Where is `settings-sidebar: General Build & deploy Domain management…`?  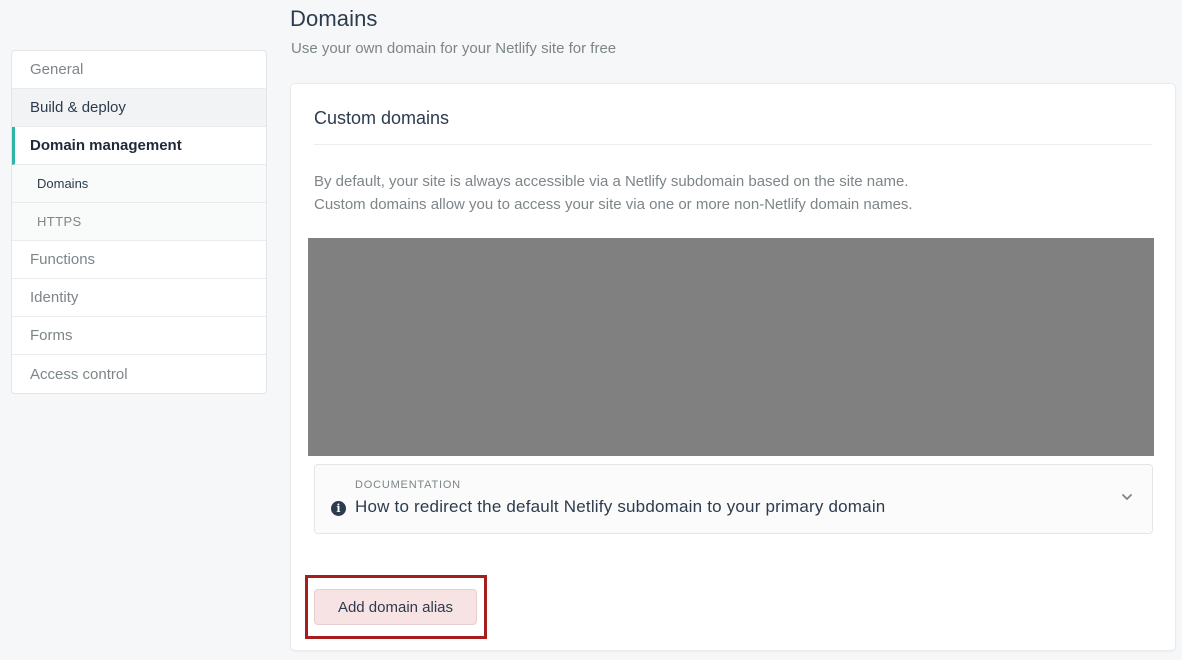 settings-sidebar: General Build & deploy Domain management… is located at coordinates (139, 222).